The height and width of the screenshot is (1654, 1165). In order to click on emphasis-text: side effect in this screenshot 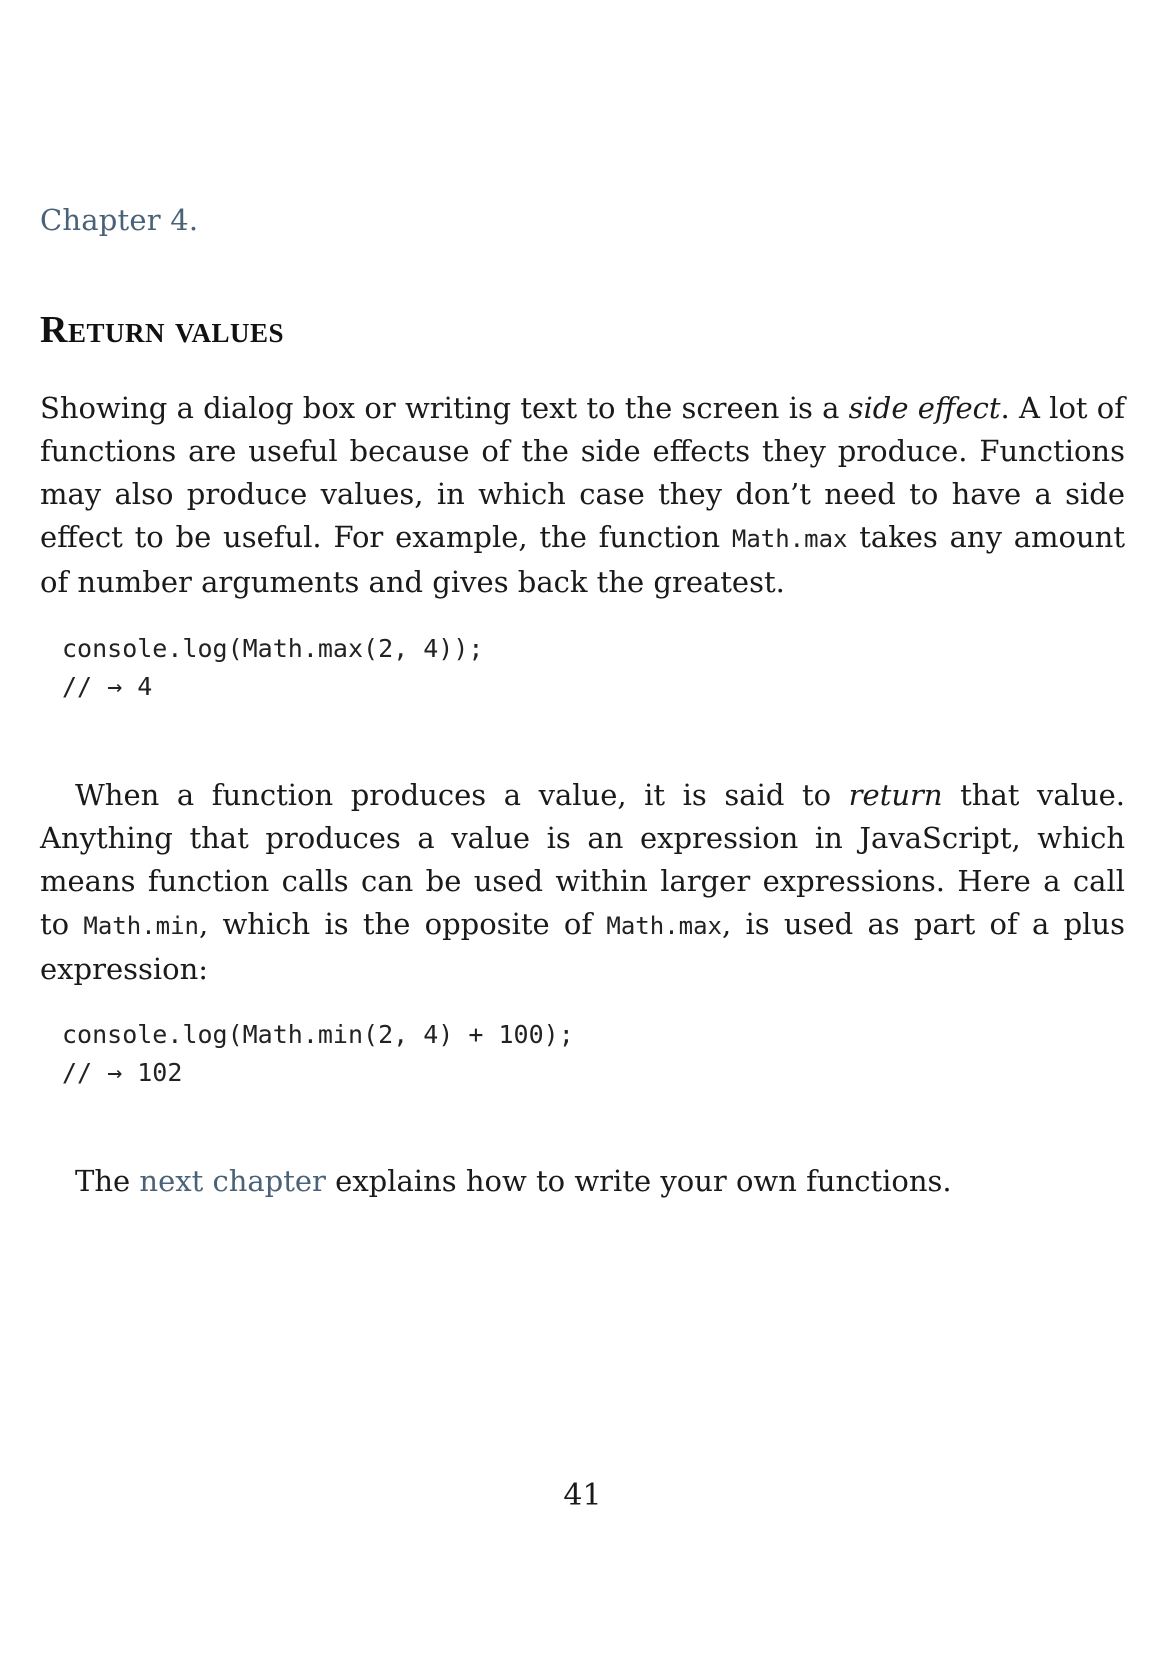, I will do `click(924, 408)`.